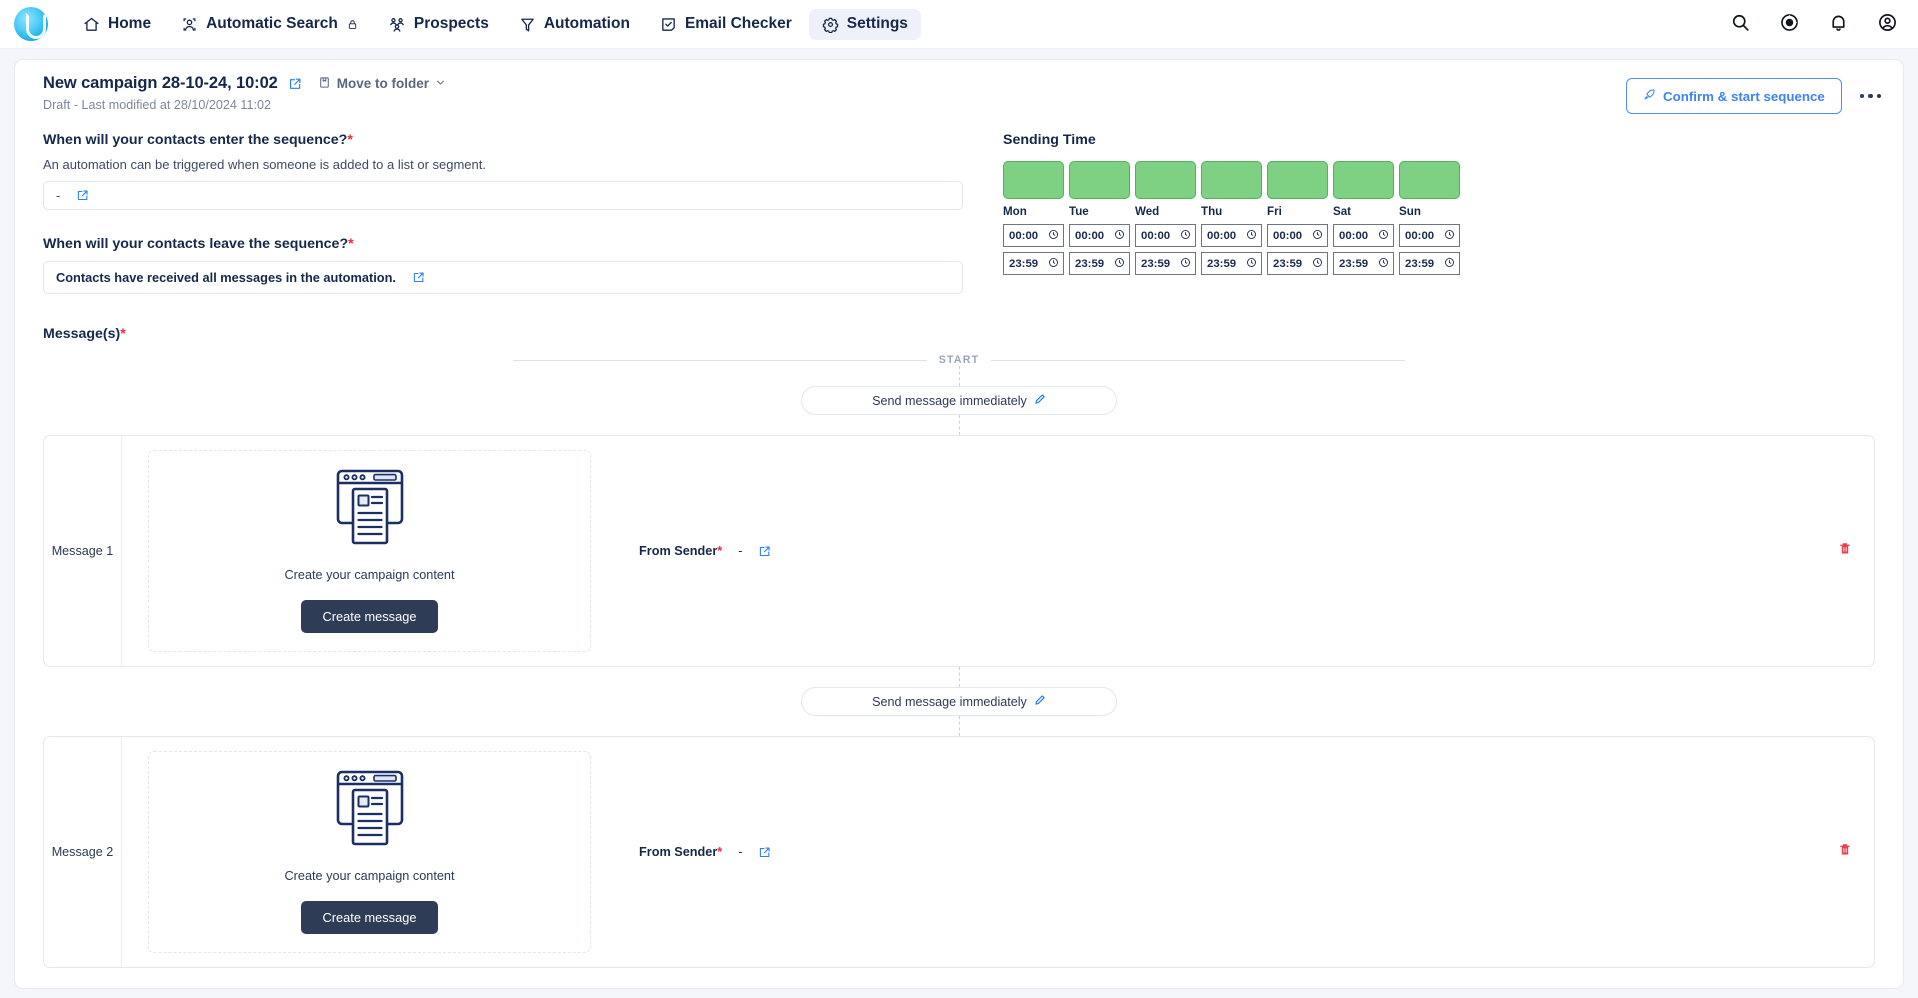 This screenshot has height=998, width=1918. Describe the element at coordinates (1429, 235) in the screenshot. I see `start-time-sun: 00:00` at that location.